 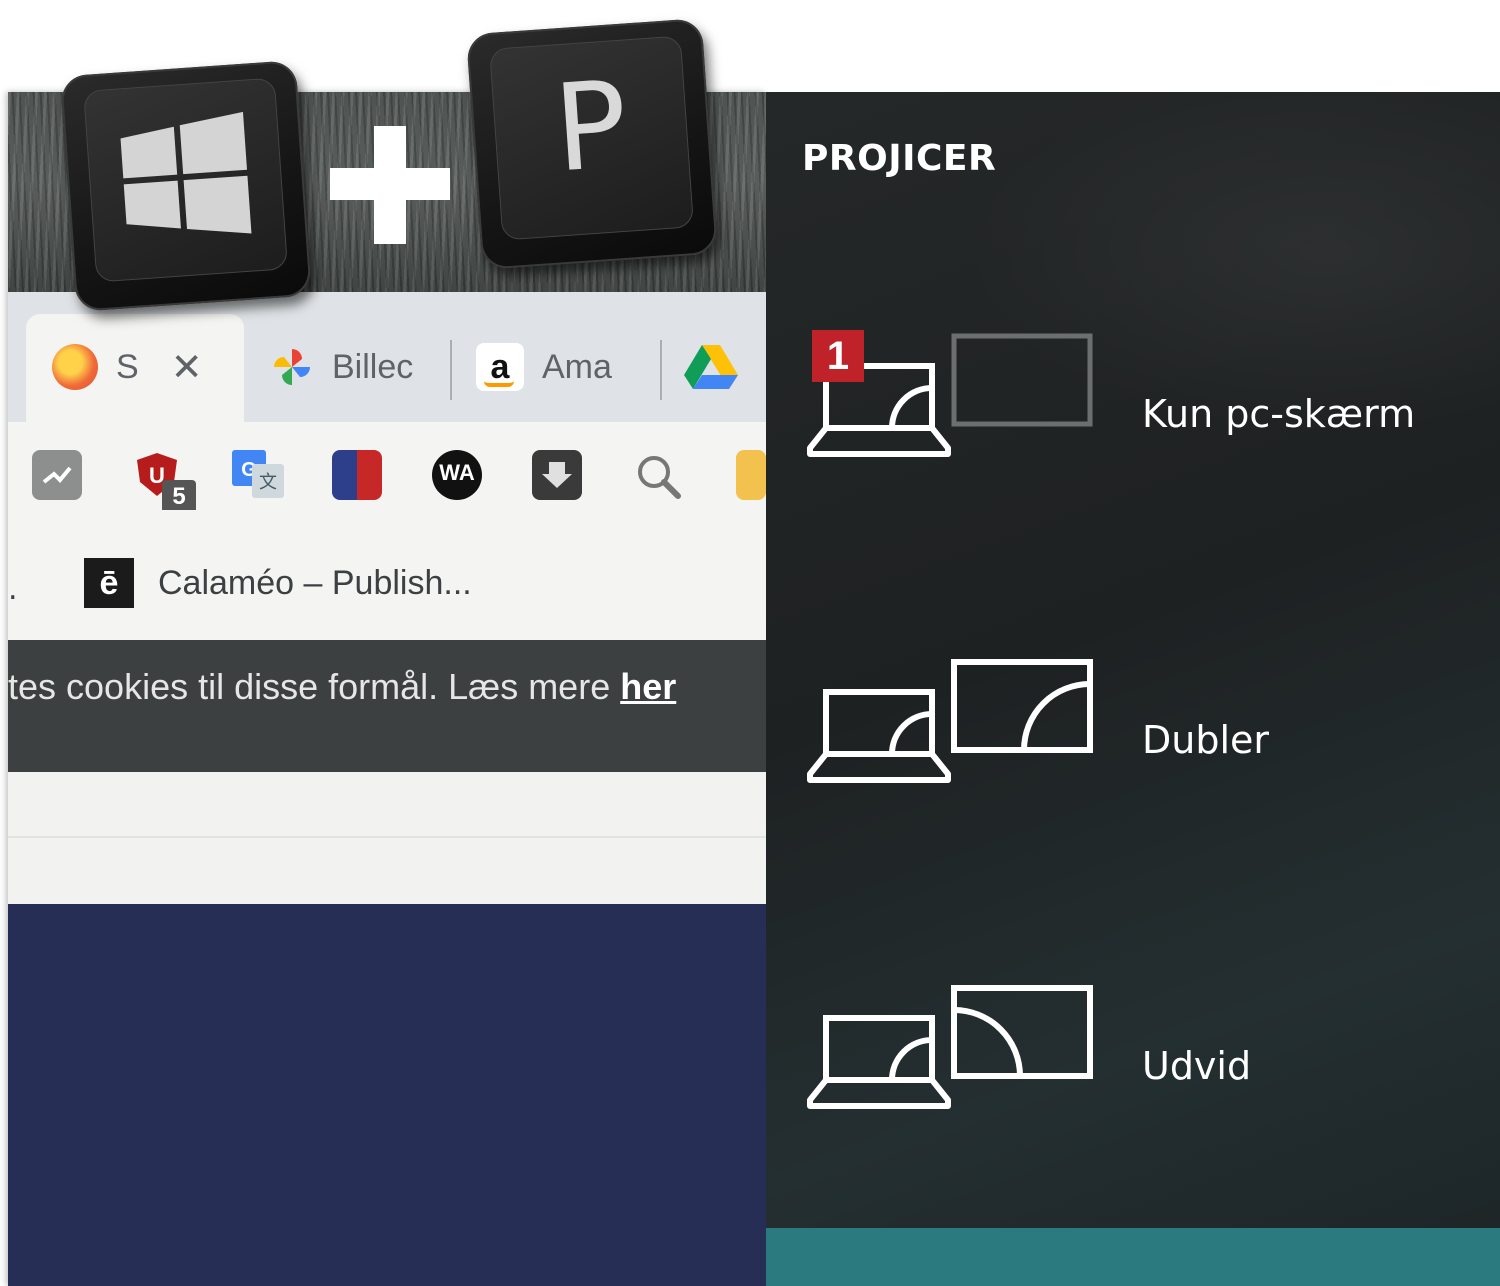 I want to click on duplicate-display-icon, so click(x=950, y=721).